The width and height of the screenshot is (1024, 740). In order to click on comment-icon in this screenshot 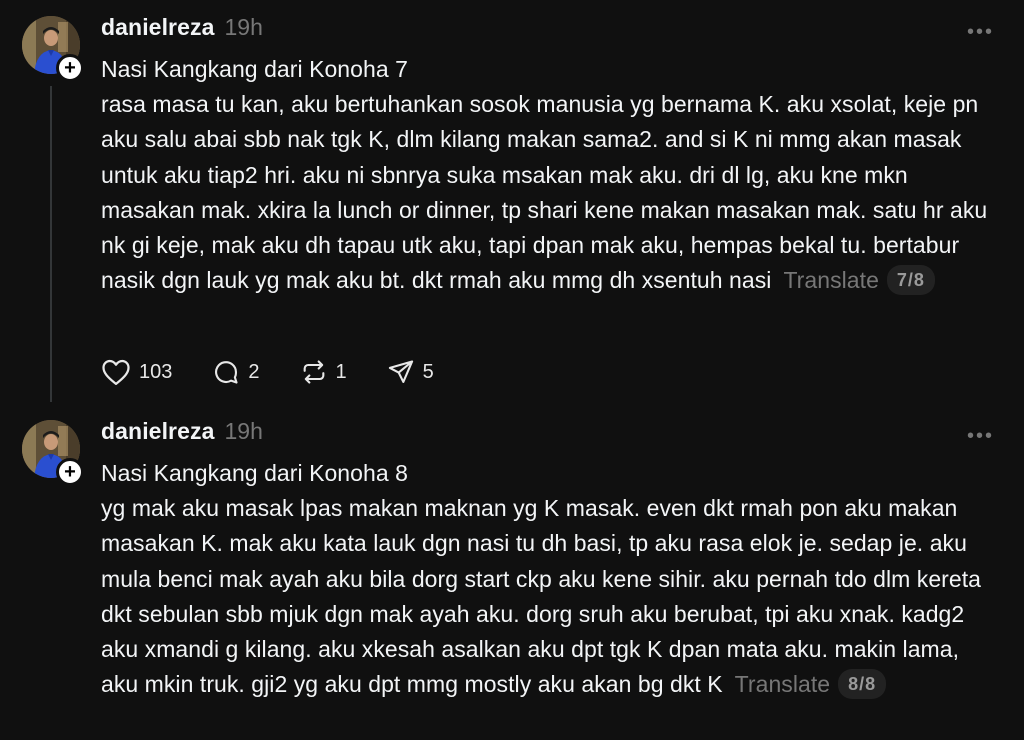, I will do `click(226, 372)`.